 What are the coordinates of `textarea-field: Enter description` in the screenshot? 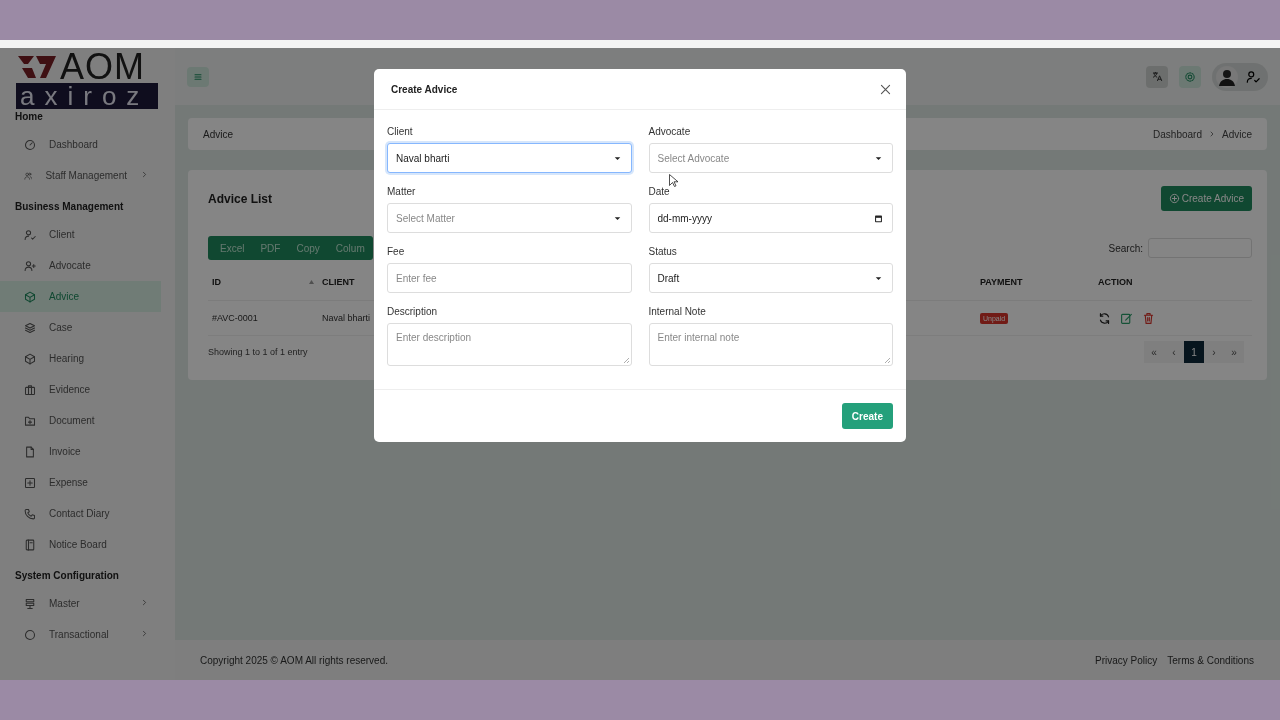 It's located at (509, 344).